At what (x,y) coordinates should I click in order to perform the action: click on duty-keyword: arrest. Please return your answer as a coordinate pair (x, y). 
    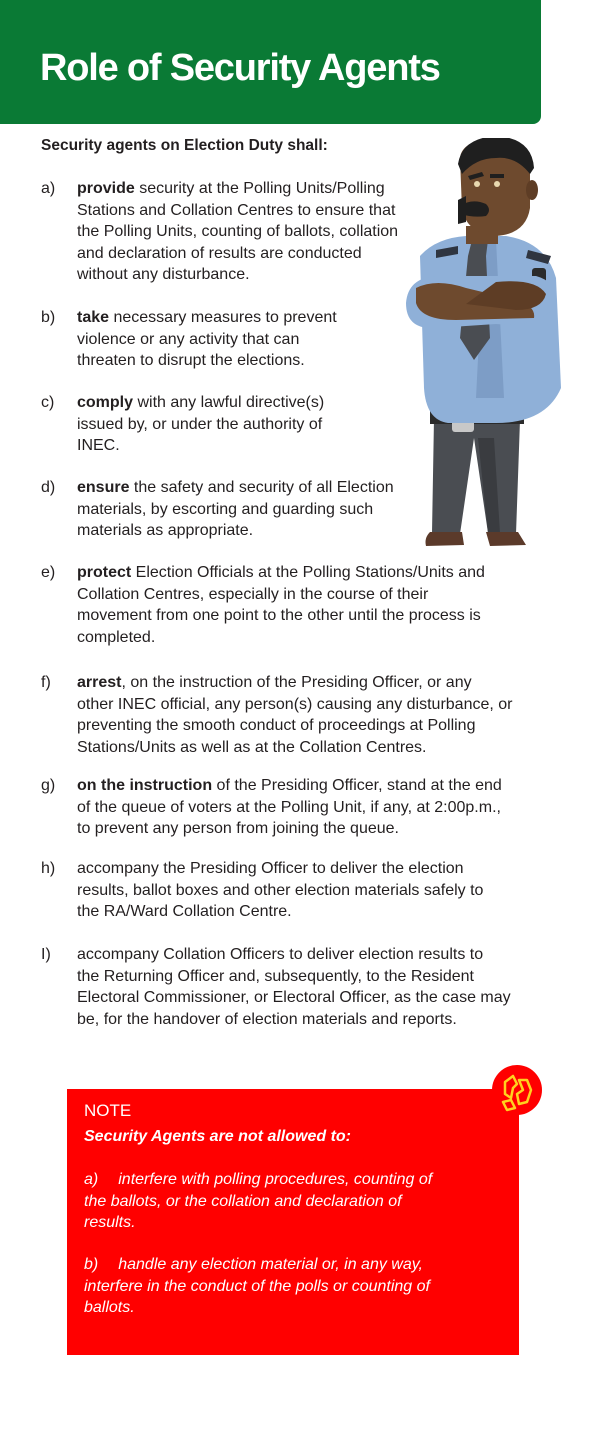
    Looking at the image, I should click on (99, 682).